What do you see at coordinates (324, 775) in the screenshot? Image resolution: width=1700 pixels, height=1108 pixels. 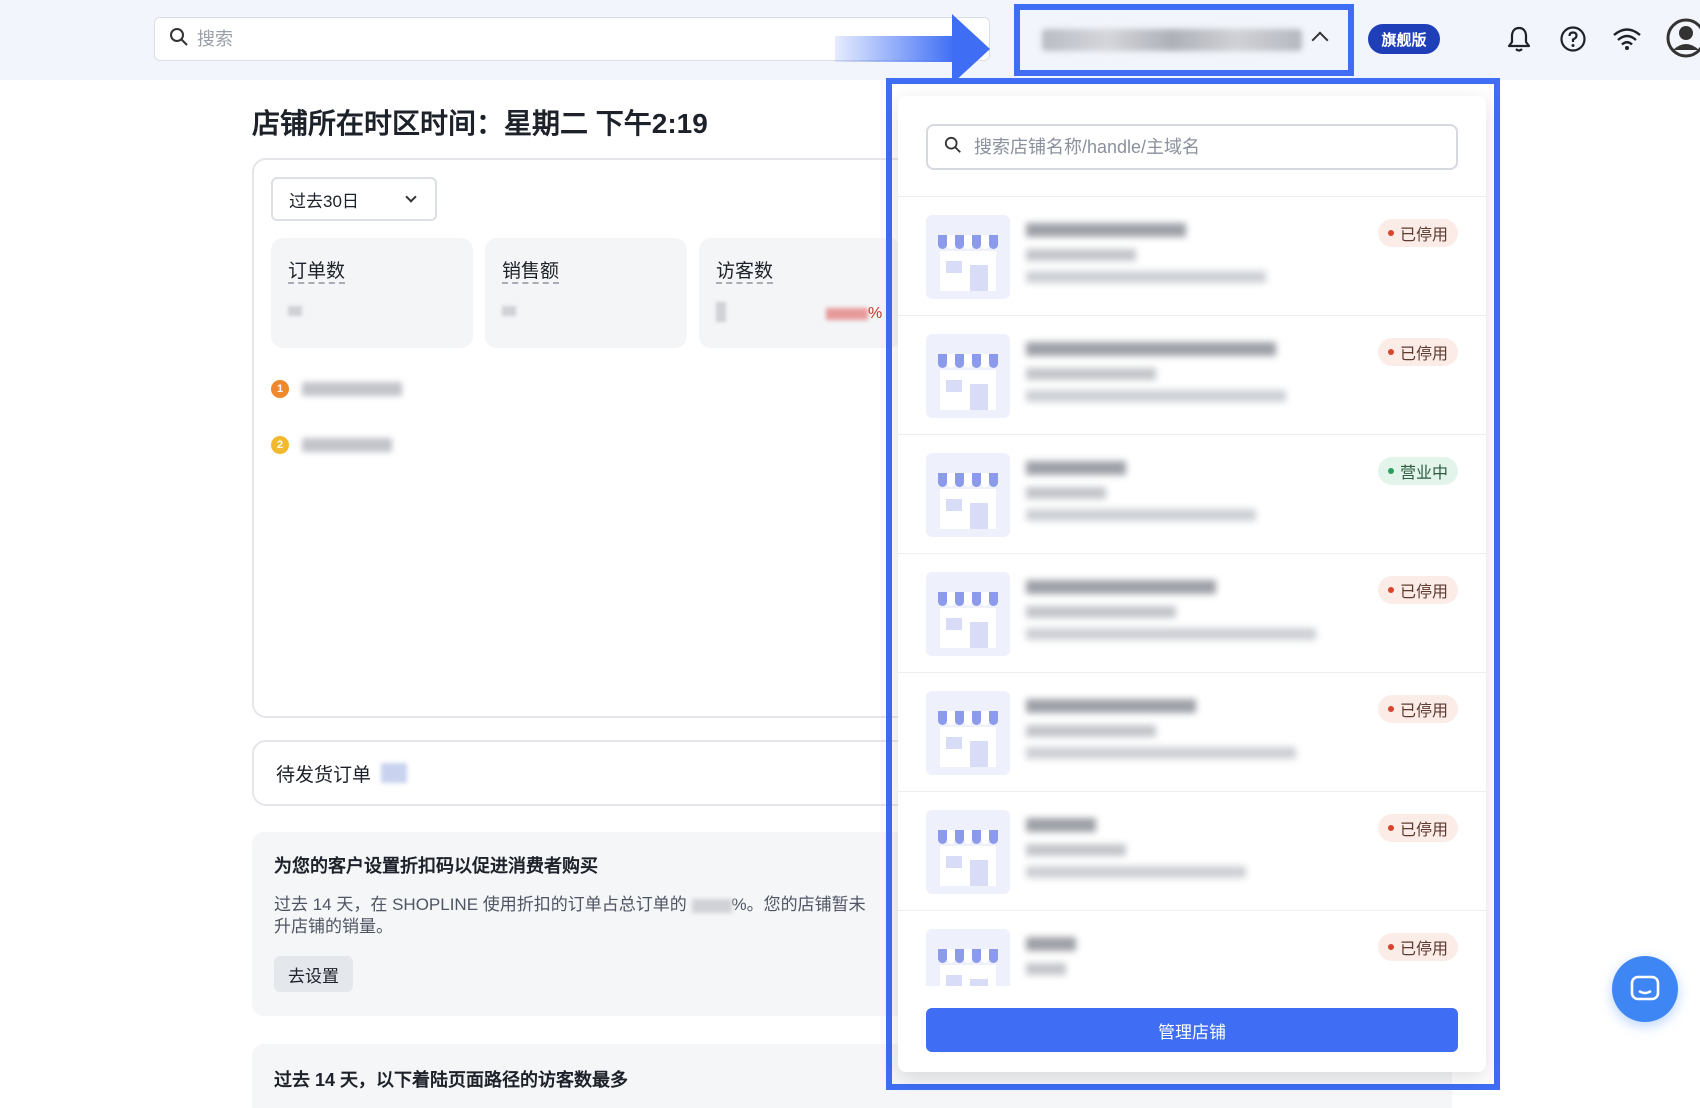 I see `pending-orders-label: 待发货订单` at bounding box center [324, 775].